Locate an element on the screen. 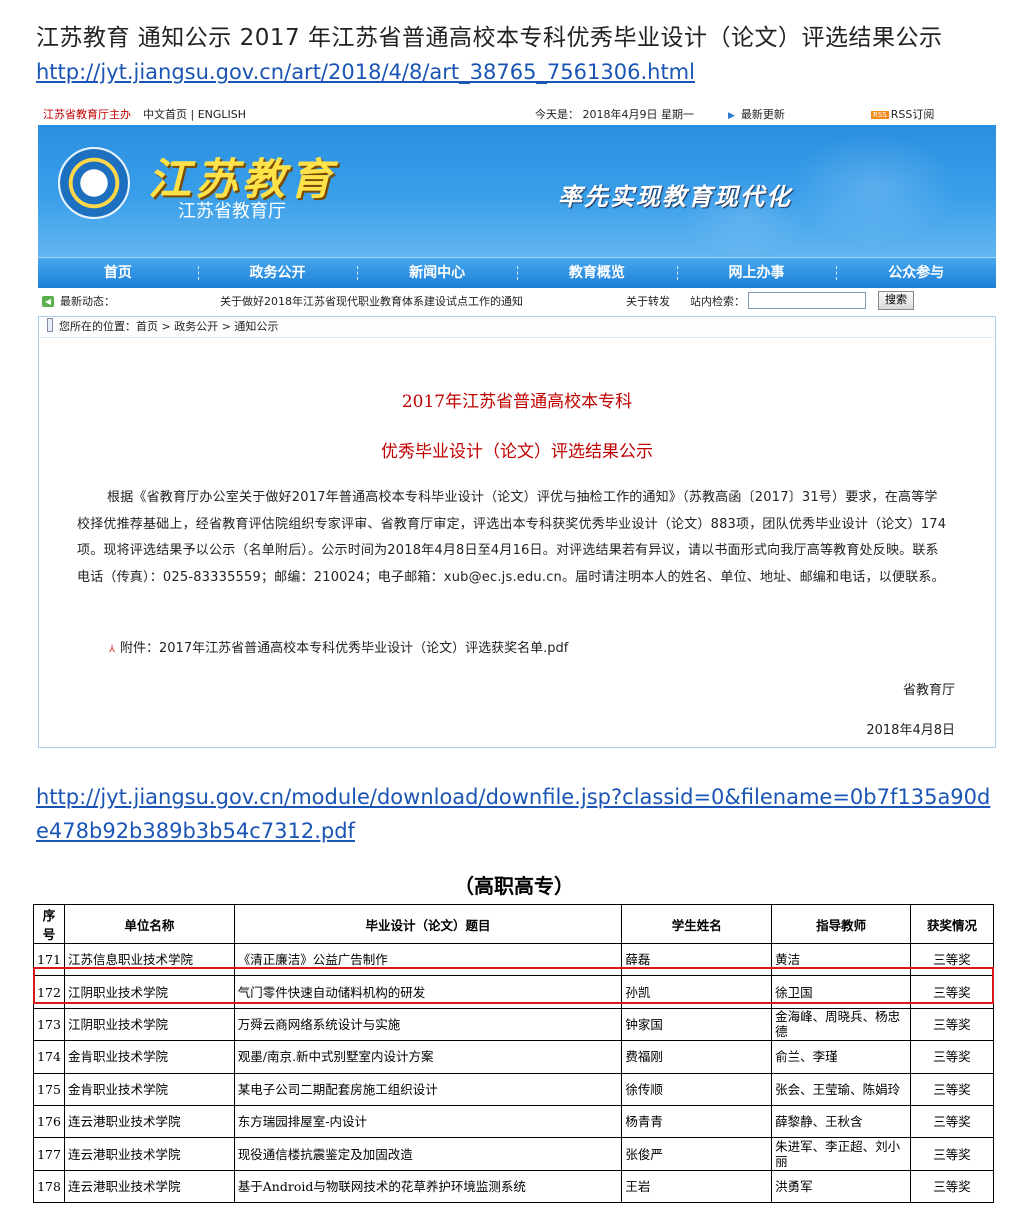  cell-index: 178 is located at coordinates (49, 1186).